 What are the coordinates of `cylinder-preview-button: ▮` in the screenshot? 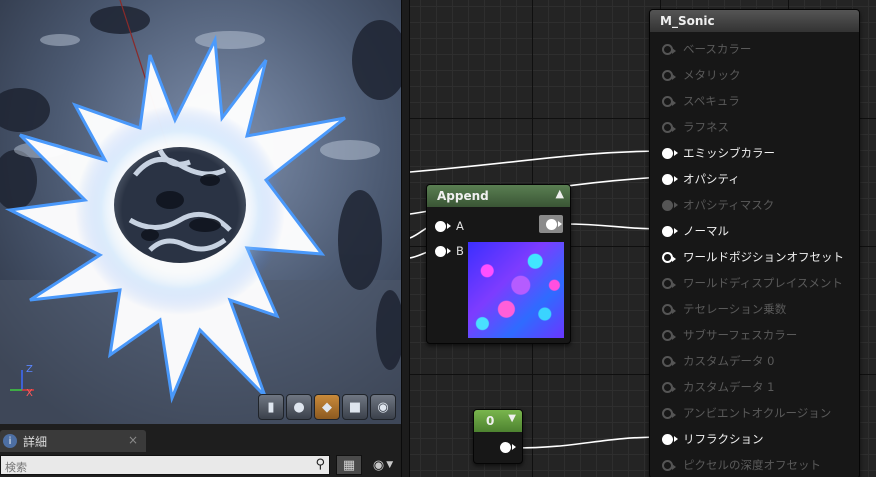 It's located at (271, 407).